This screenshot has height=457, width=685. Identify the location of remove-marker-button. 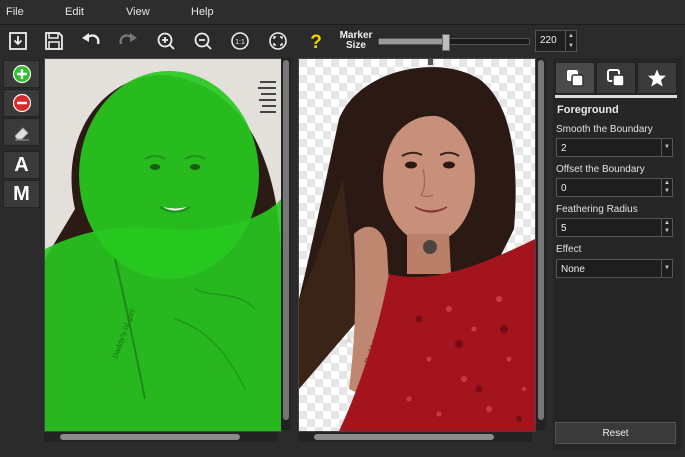
(21, 103).